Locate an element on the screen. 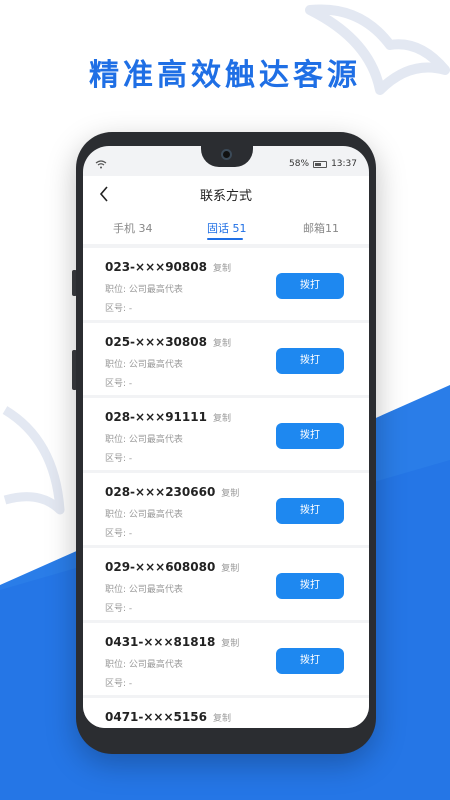  list-item: 0431-×××81818 复制 职位: 公司最高代表 区号: - 拨打 is located at coordinates (226, 659).